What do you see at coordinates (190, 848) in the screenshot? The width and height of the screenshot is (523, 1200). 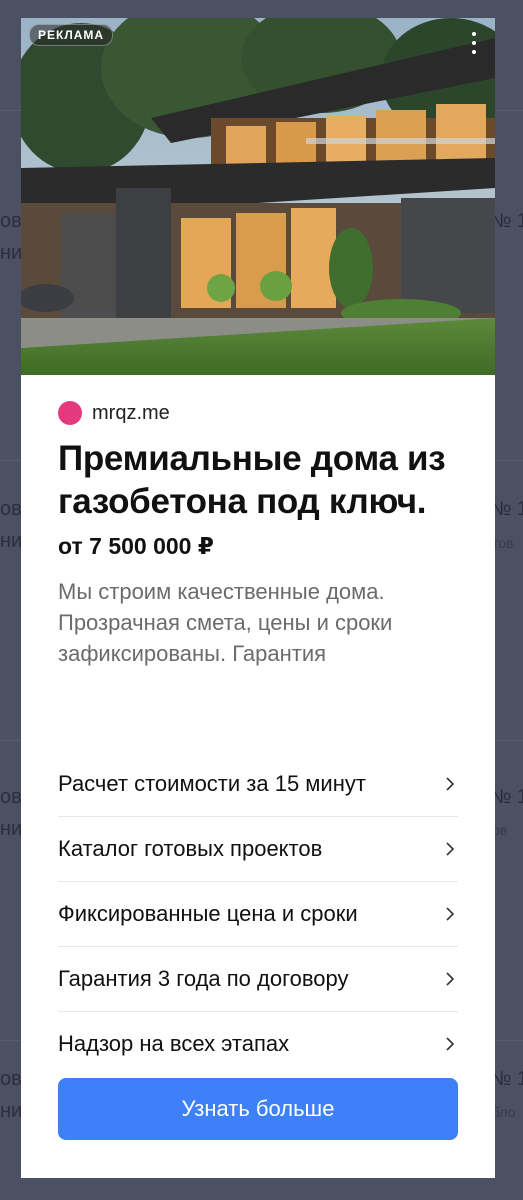 I see `sitelink-label: Каталог готовых проектов` at bounding box center [190, 848].